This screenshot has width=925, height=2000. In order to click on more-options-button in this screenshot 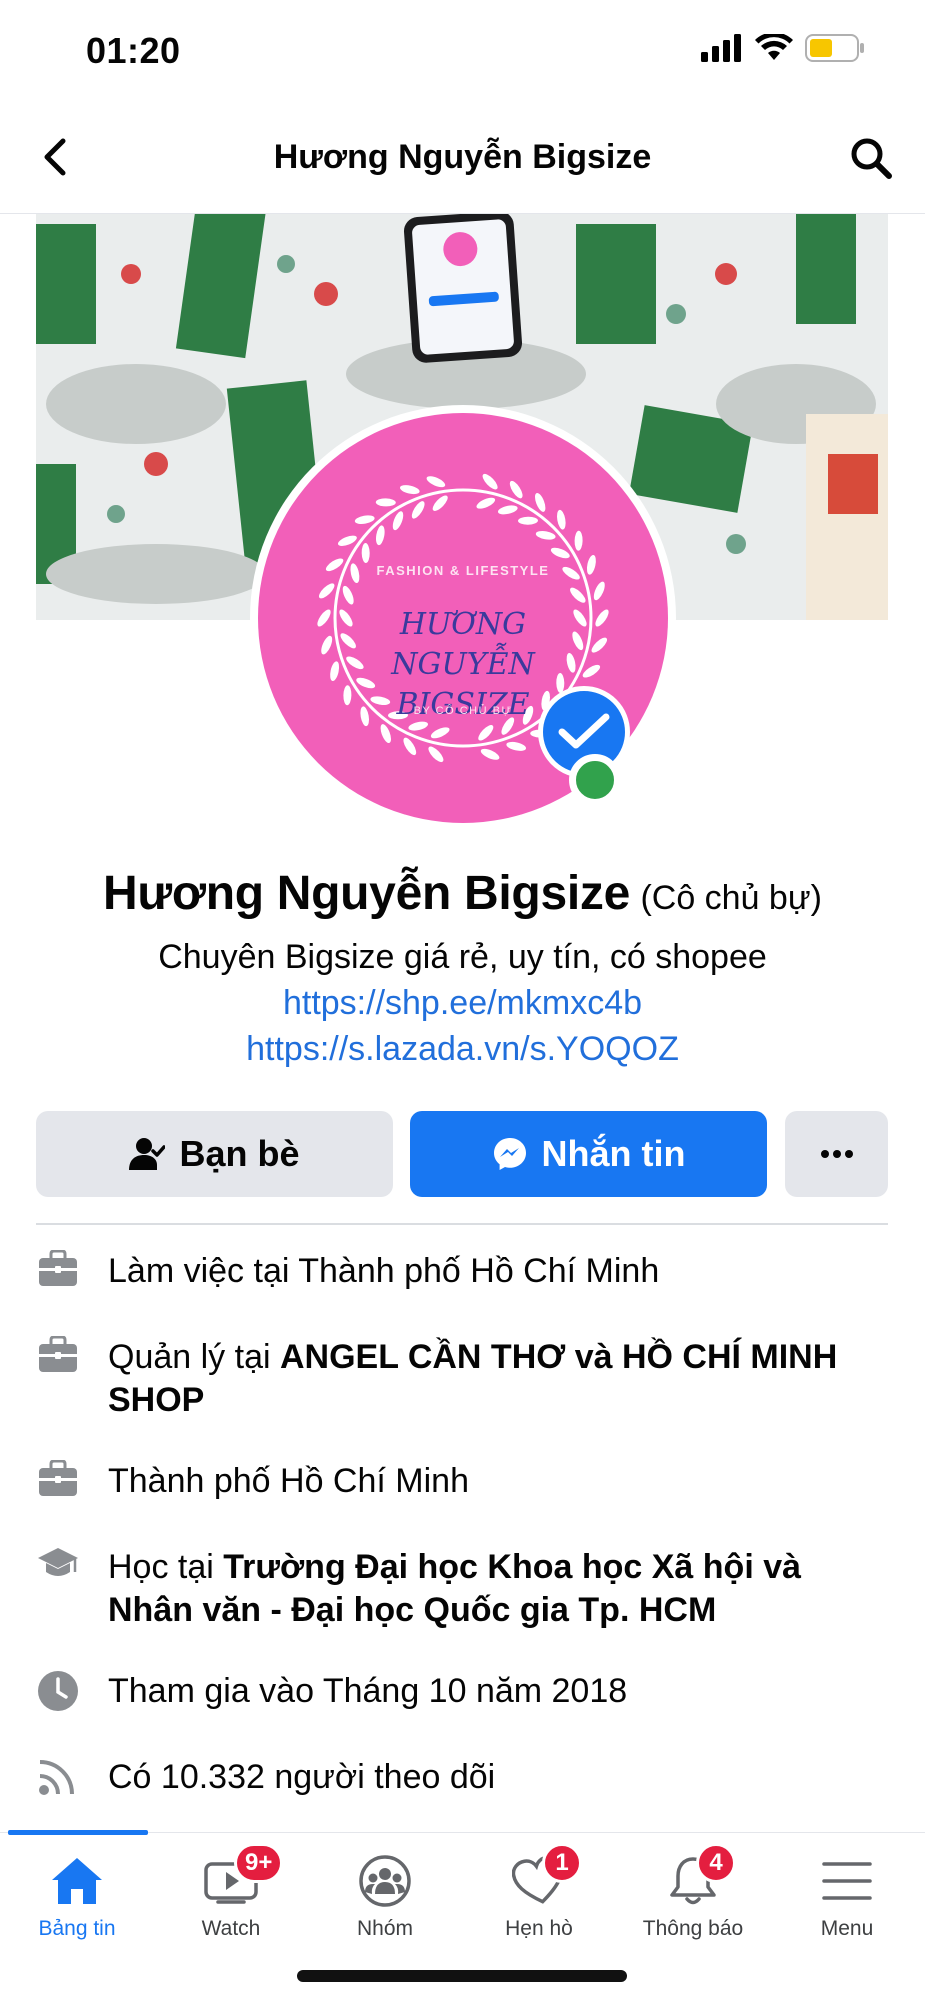, I will do `click(836, 1154)`.